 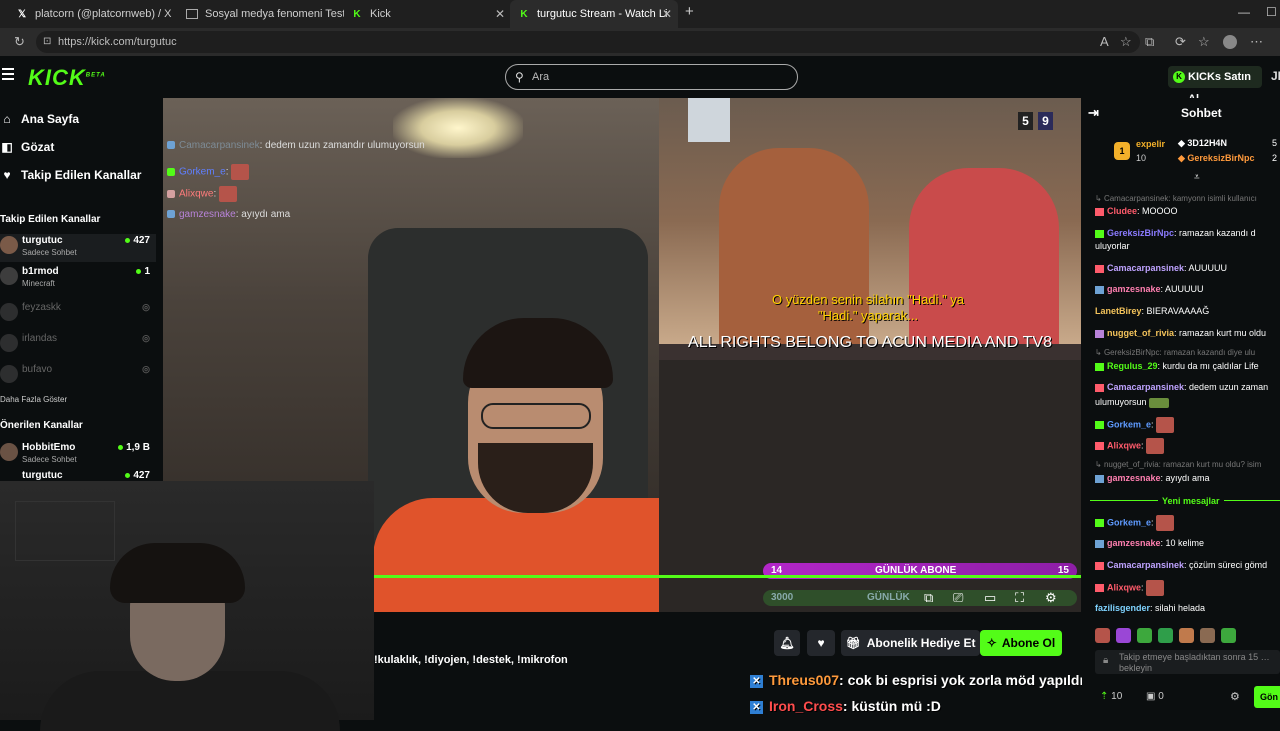 I want to click on maximize-icon: ☐, so click(x=1271, y=12).